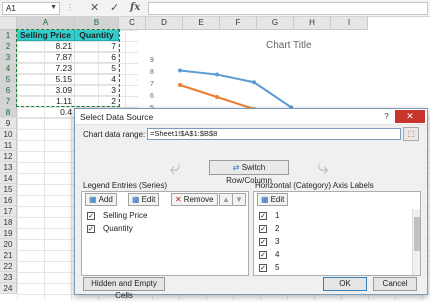  What do you see at coordinates (8, 101) in the screenshot?
I see `row-header-7: 7` at bounding box center [8, 101].